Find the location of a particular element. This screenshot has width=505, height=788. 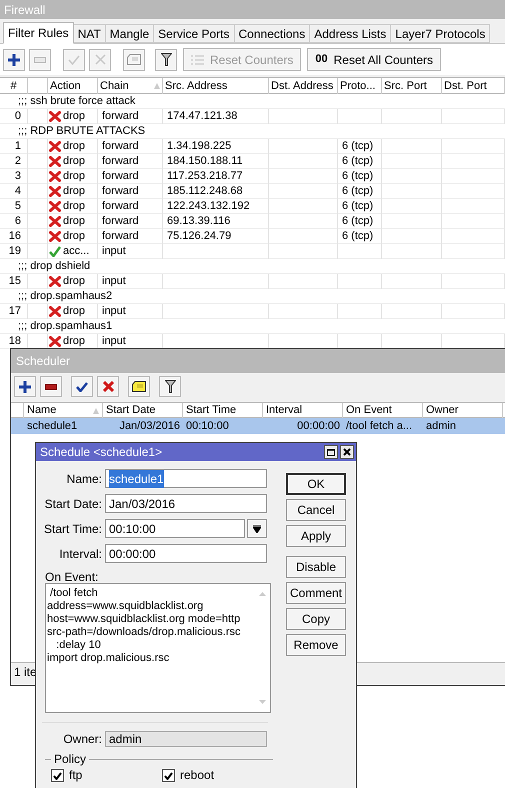

table-cell: 16 is located at coordinates (14, 236).